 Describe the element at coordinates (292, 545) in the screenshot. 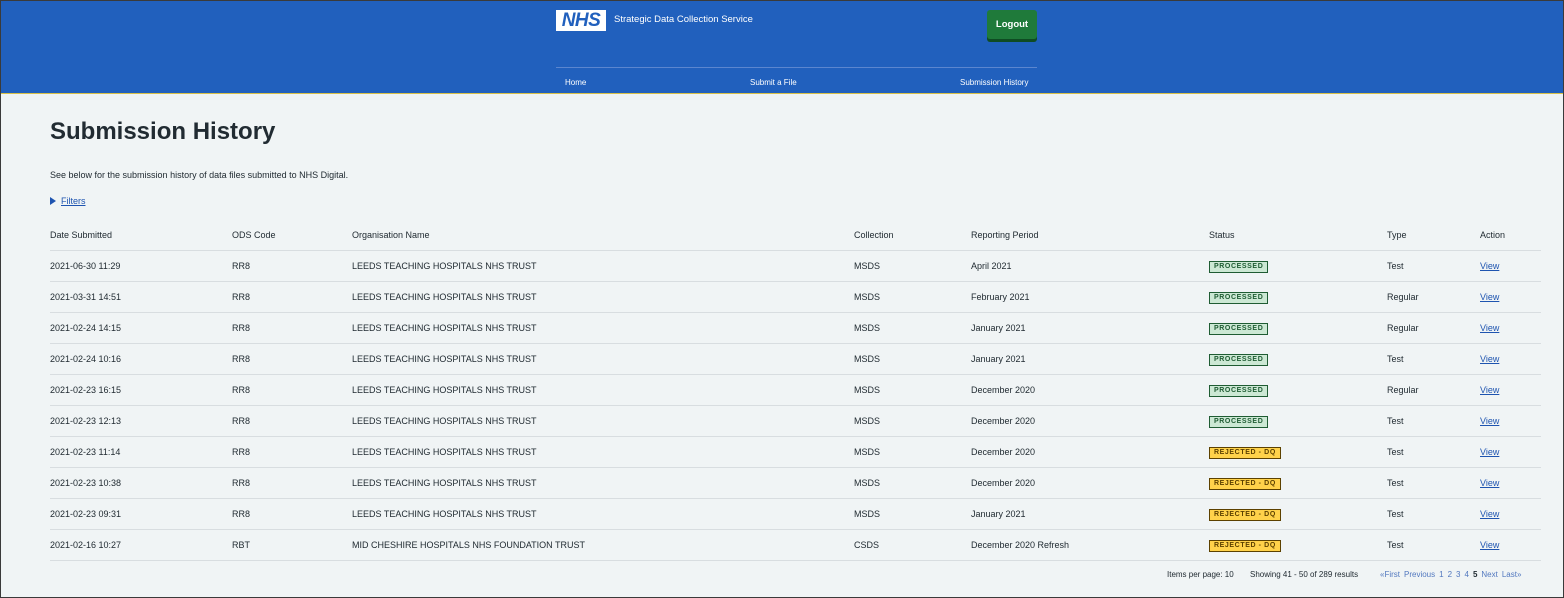

I see `ods-code-cell: RBT` at that location.